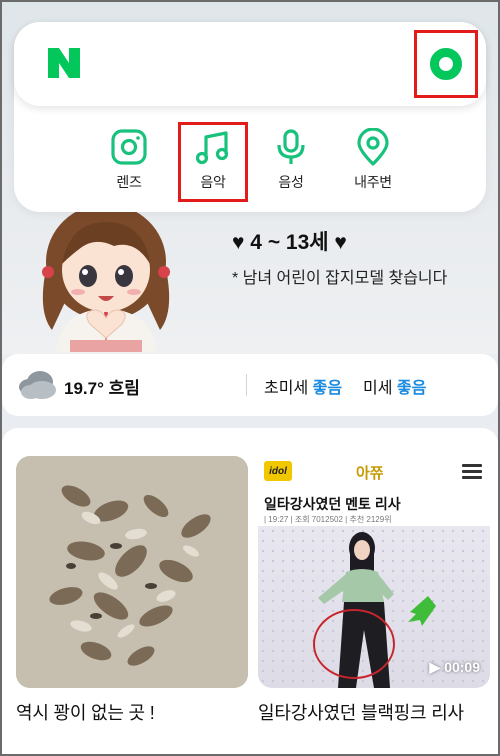 This screenshot has height=756, width=500. I want to click on naver-logo-icon, so click(64, 63).